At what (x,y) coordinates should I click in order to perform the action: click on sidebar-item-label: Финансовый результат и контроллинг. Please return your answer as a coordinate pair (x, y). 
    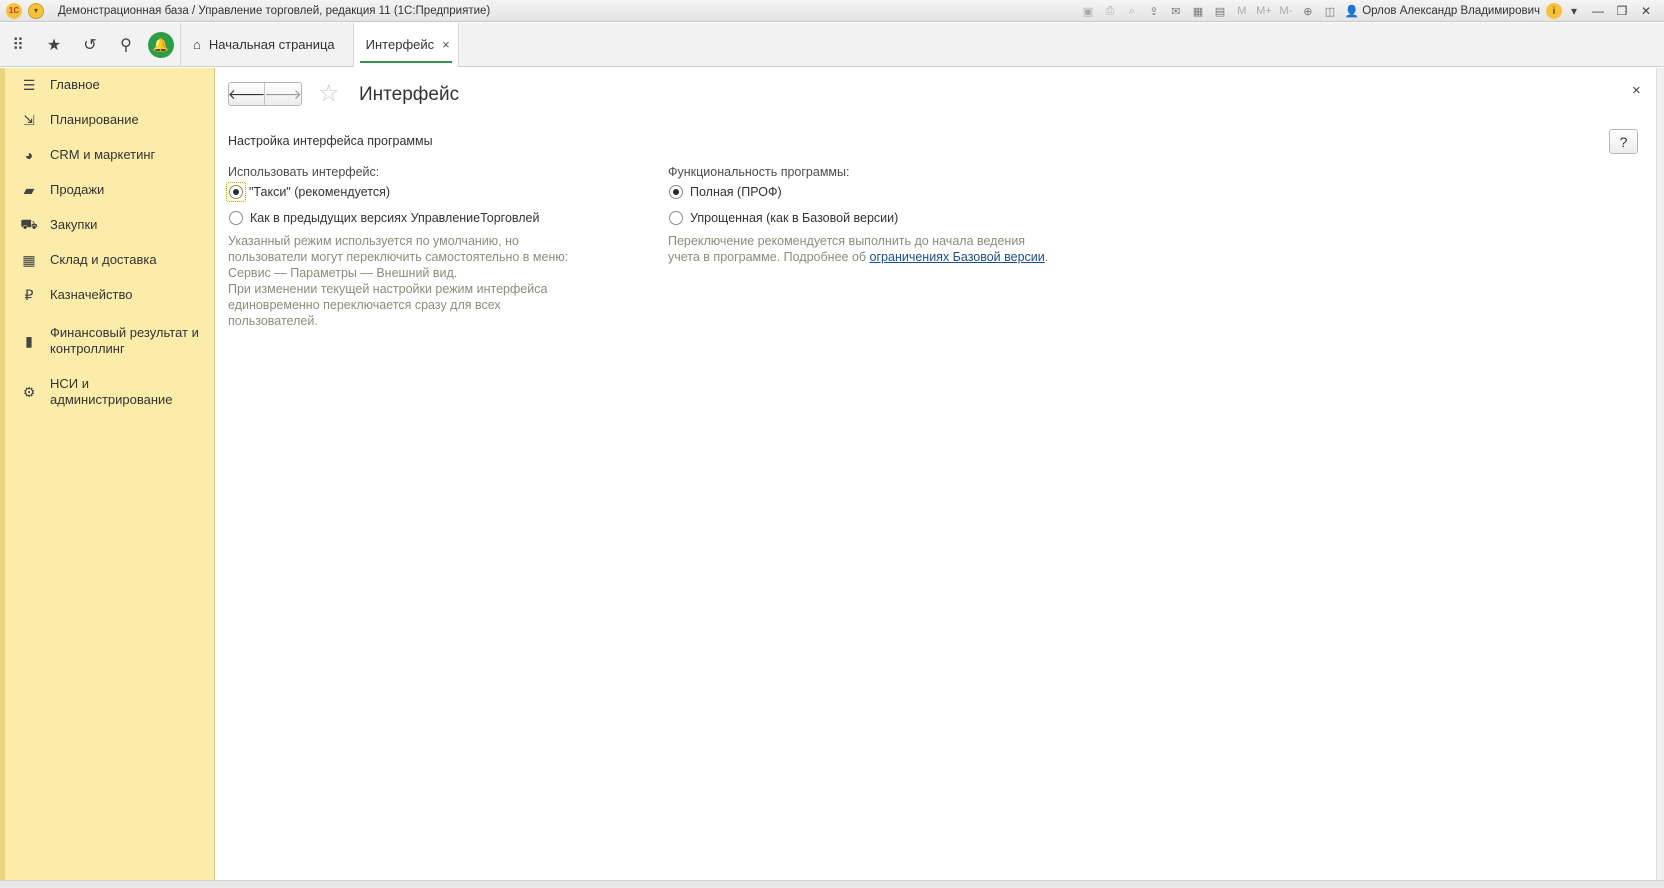
    Looking at the image, I should click on (124, 340).